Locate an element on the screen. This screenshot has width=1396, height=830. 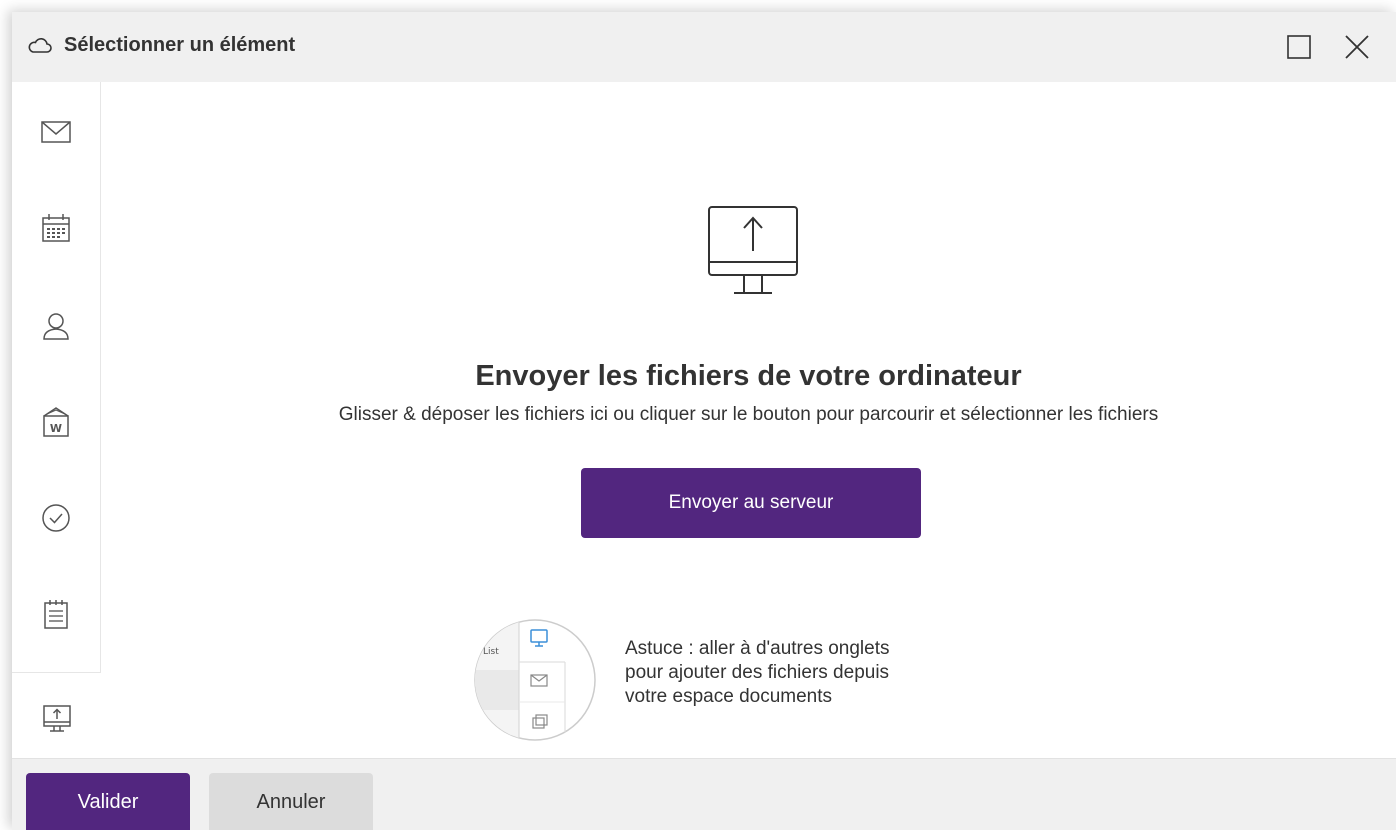
sidebar-item-mail is located at coordinates (56, 132).